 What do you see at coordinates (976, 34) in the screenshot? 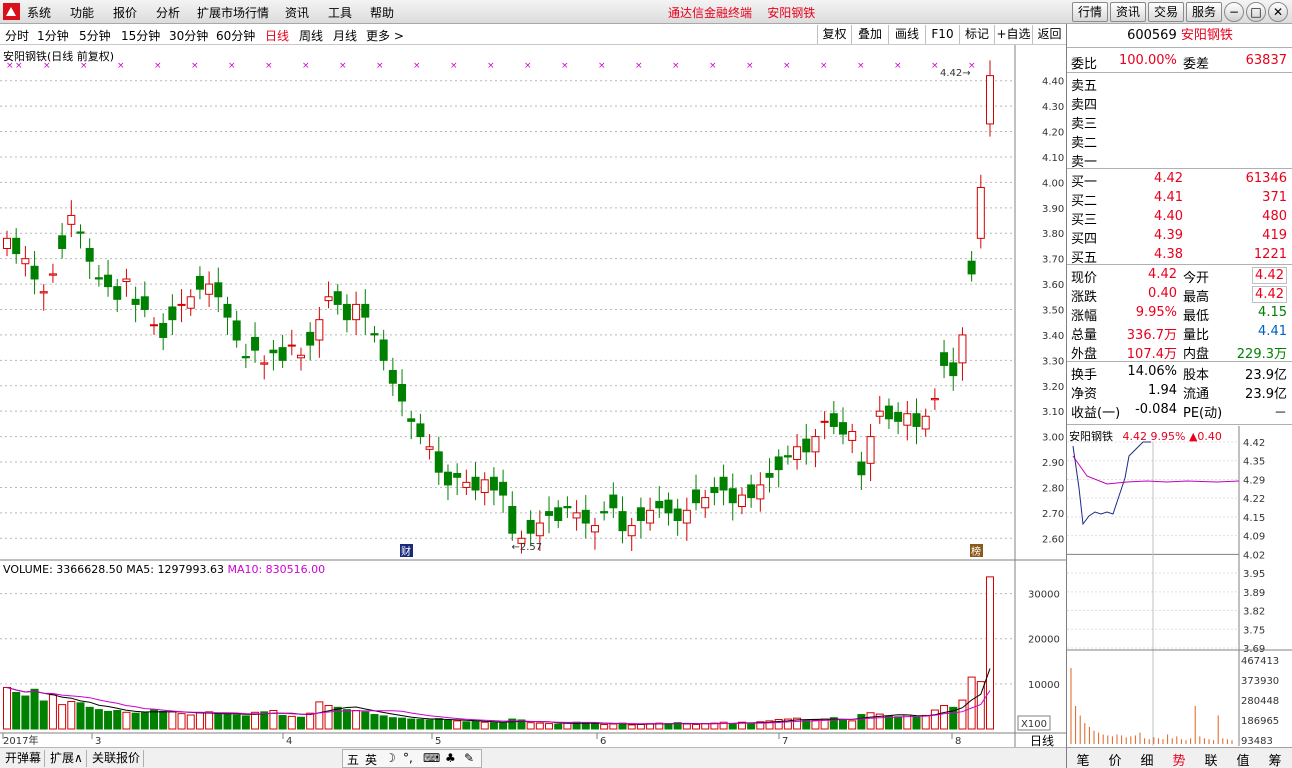
I see `mark-button: 标记` at bounding box center [976, 34].